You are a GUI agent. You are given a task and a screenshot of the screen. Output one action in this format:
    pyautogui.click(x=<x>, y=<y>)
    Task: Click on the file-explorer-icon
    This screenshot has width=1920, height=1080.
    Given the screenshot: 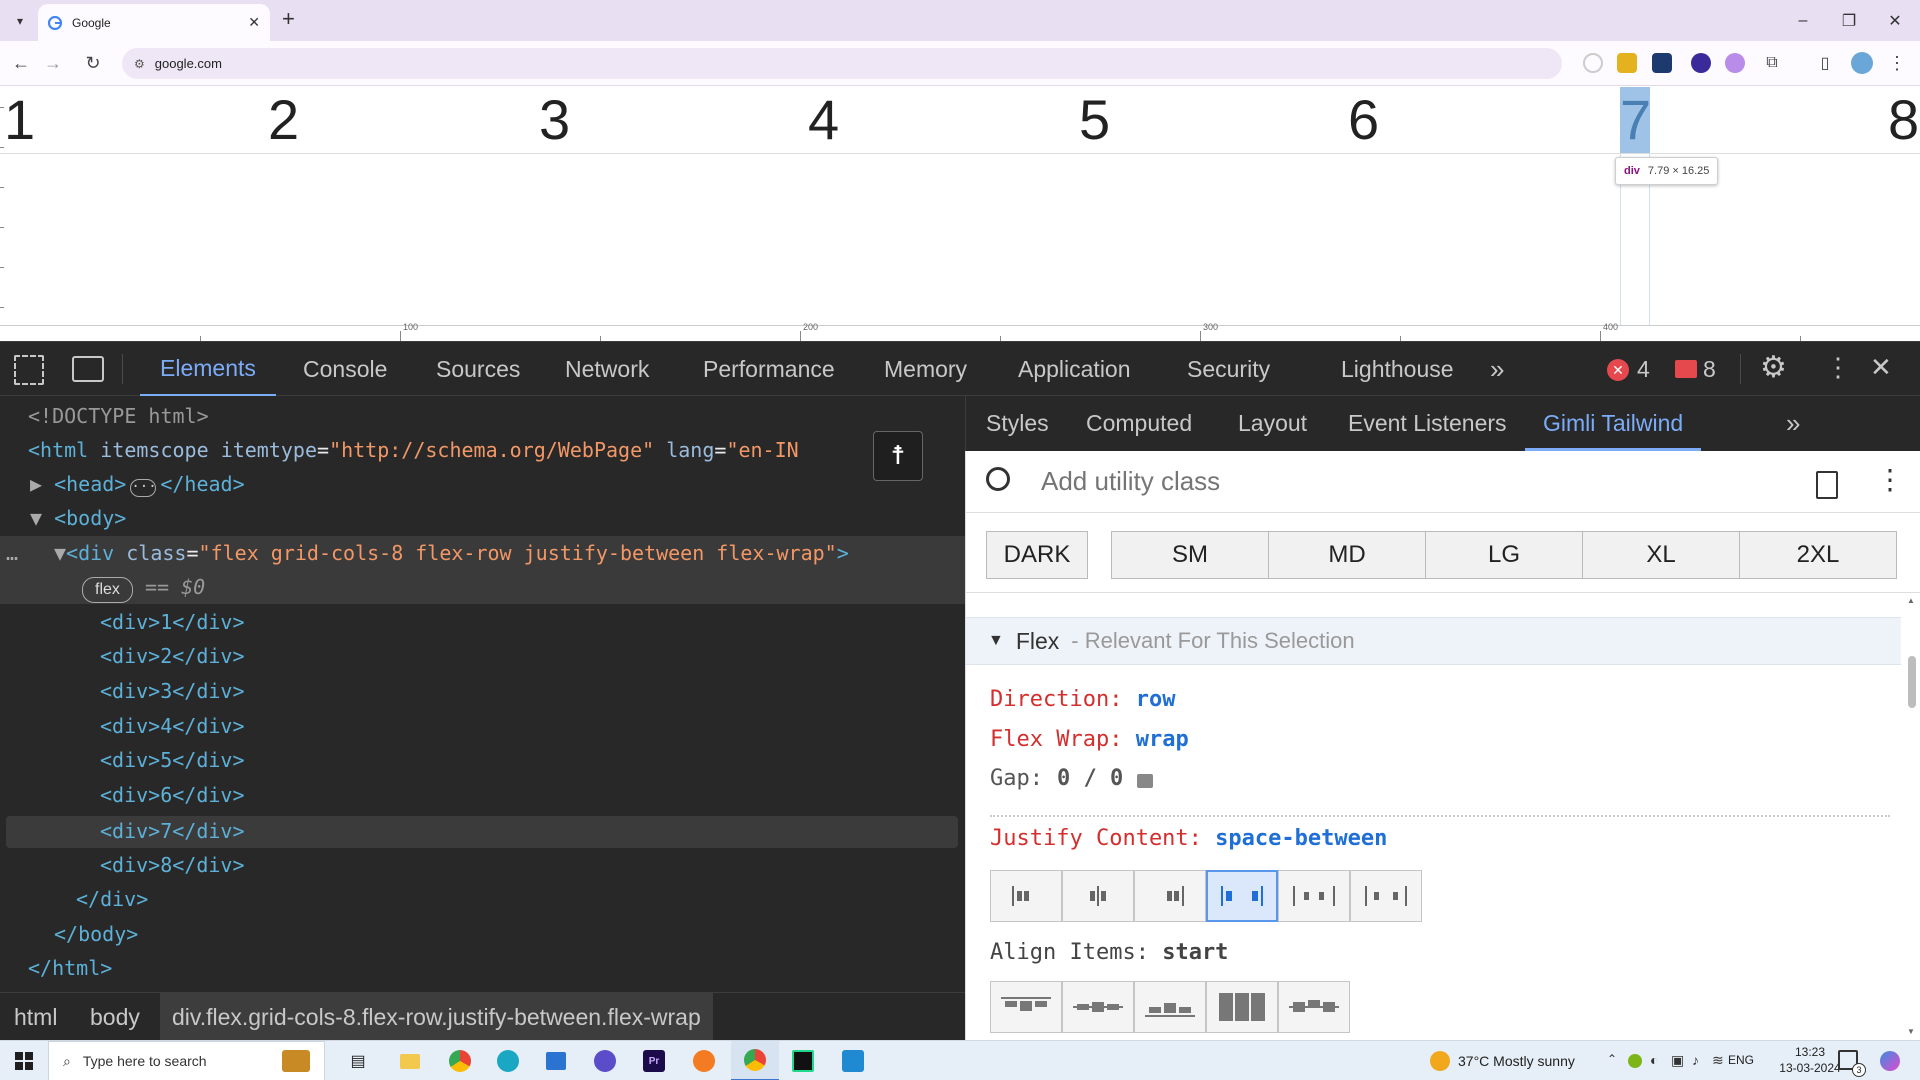 What is the action you would take?
    pyautogui.click(x=410, y=1060)
    